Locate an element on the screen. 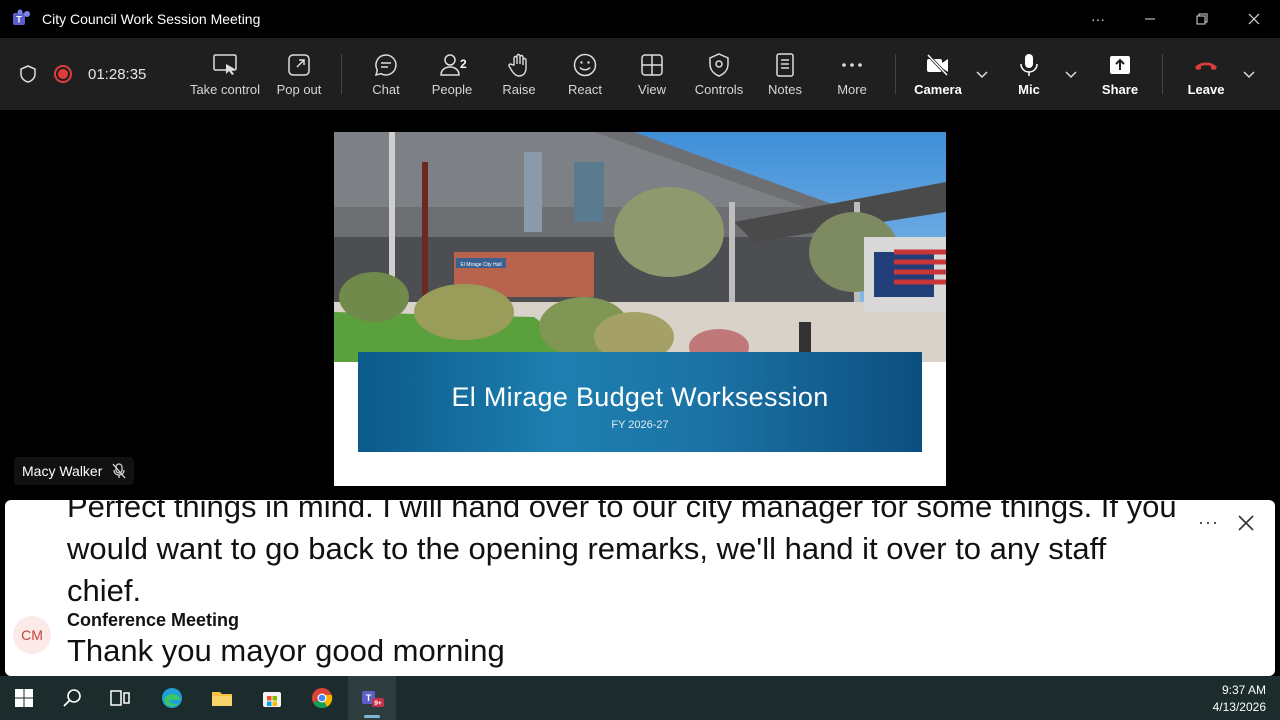 Image resolution: width=1280 pixels, height=720 pixels. teams-badge: 9+ is located at coordinates (378, 703).